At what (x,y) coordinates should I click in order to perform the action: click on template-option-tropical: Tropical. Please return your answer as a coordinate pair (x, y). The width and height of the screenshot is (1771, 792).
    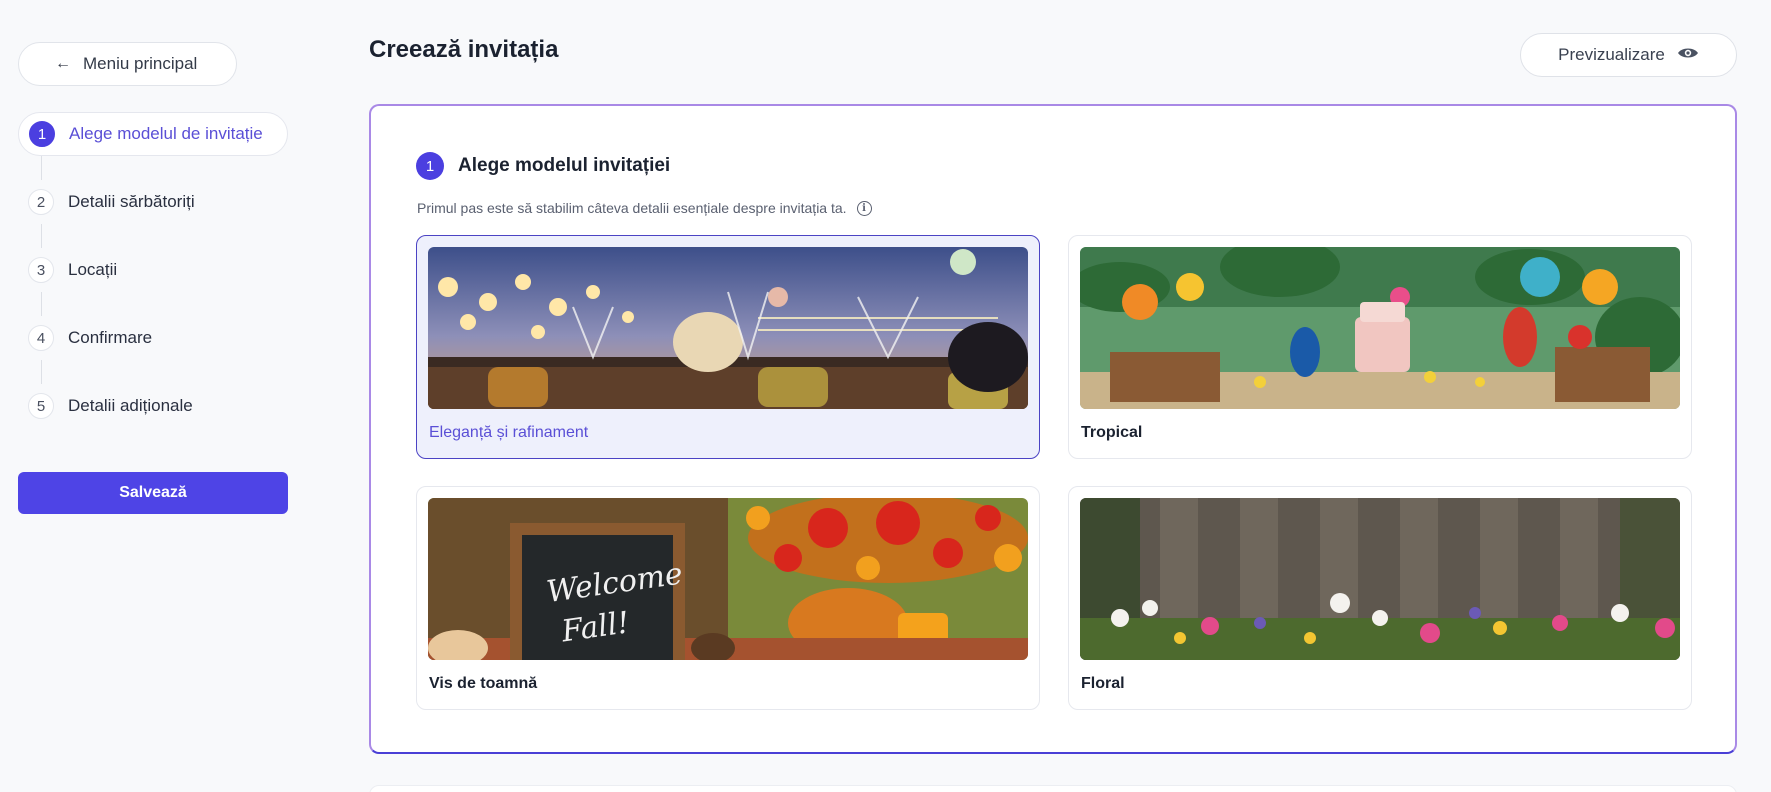
    Looking at the image, I should click on (1380, 347).